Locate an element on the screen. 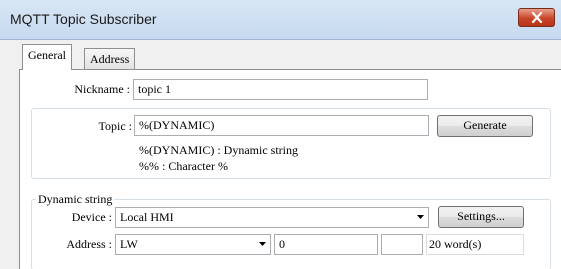 Image resolution: width=561 pixels, height=269 pixels. topic-value: %(DYNAMIC) is located at coordinates (177, 125).